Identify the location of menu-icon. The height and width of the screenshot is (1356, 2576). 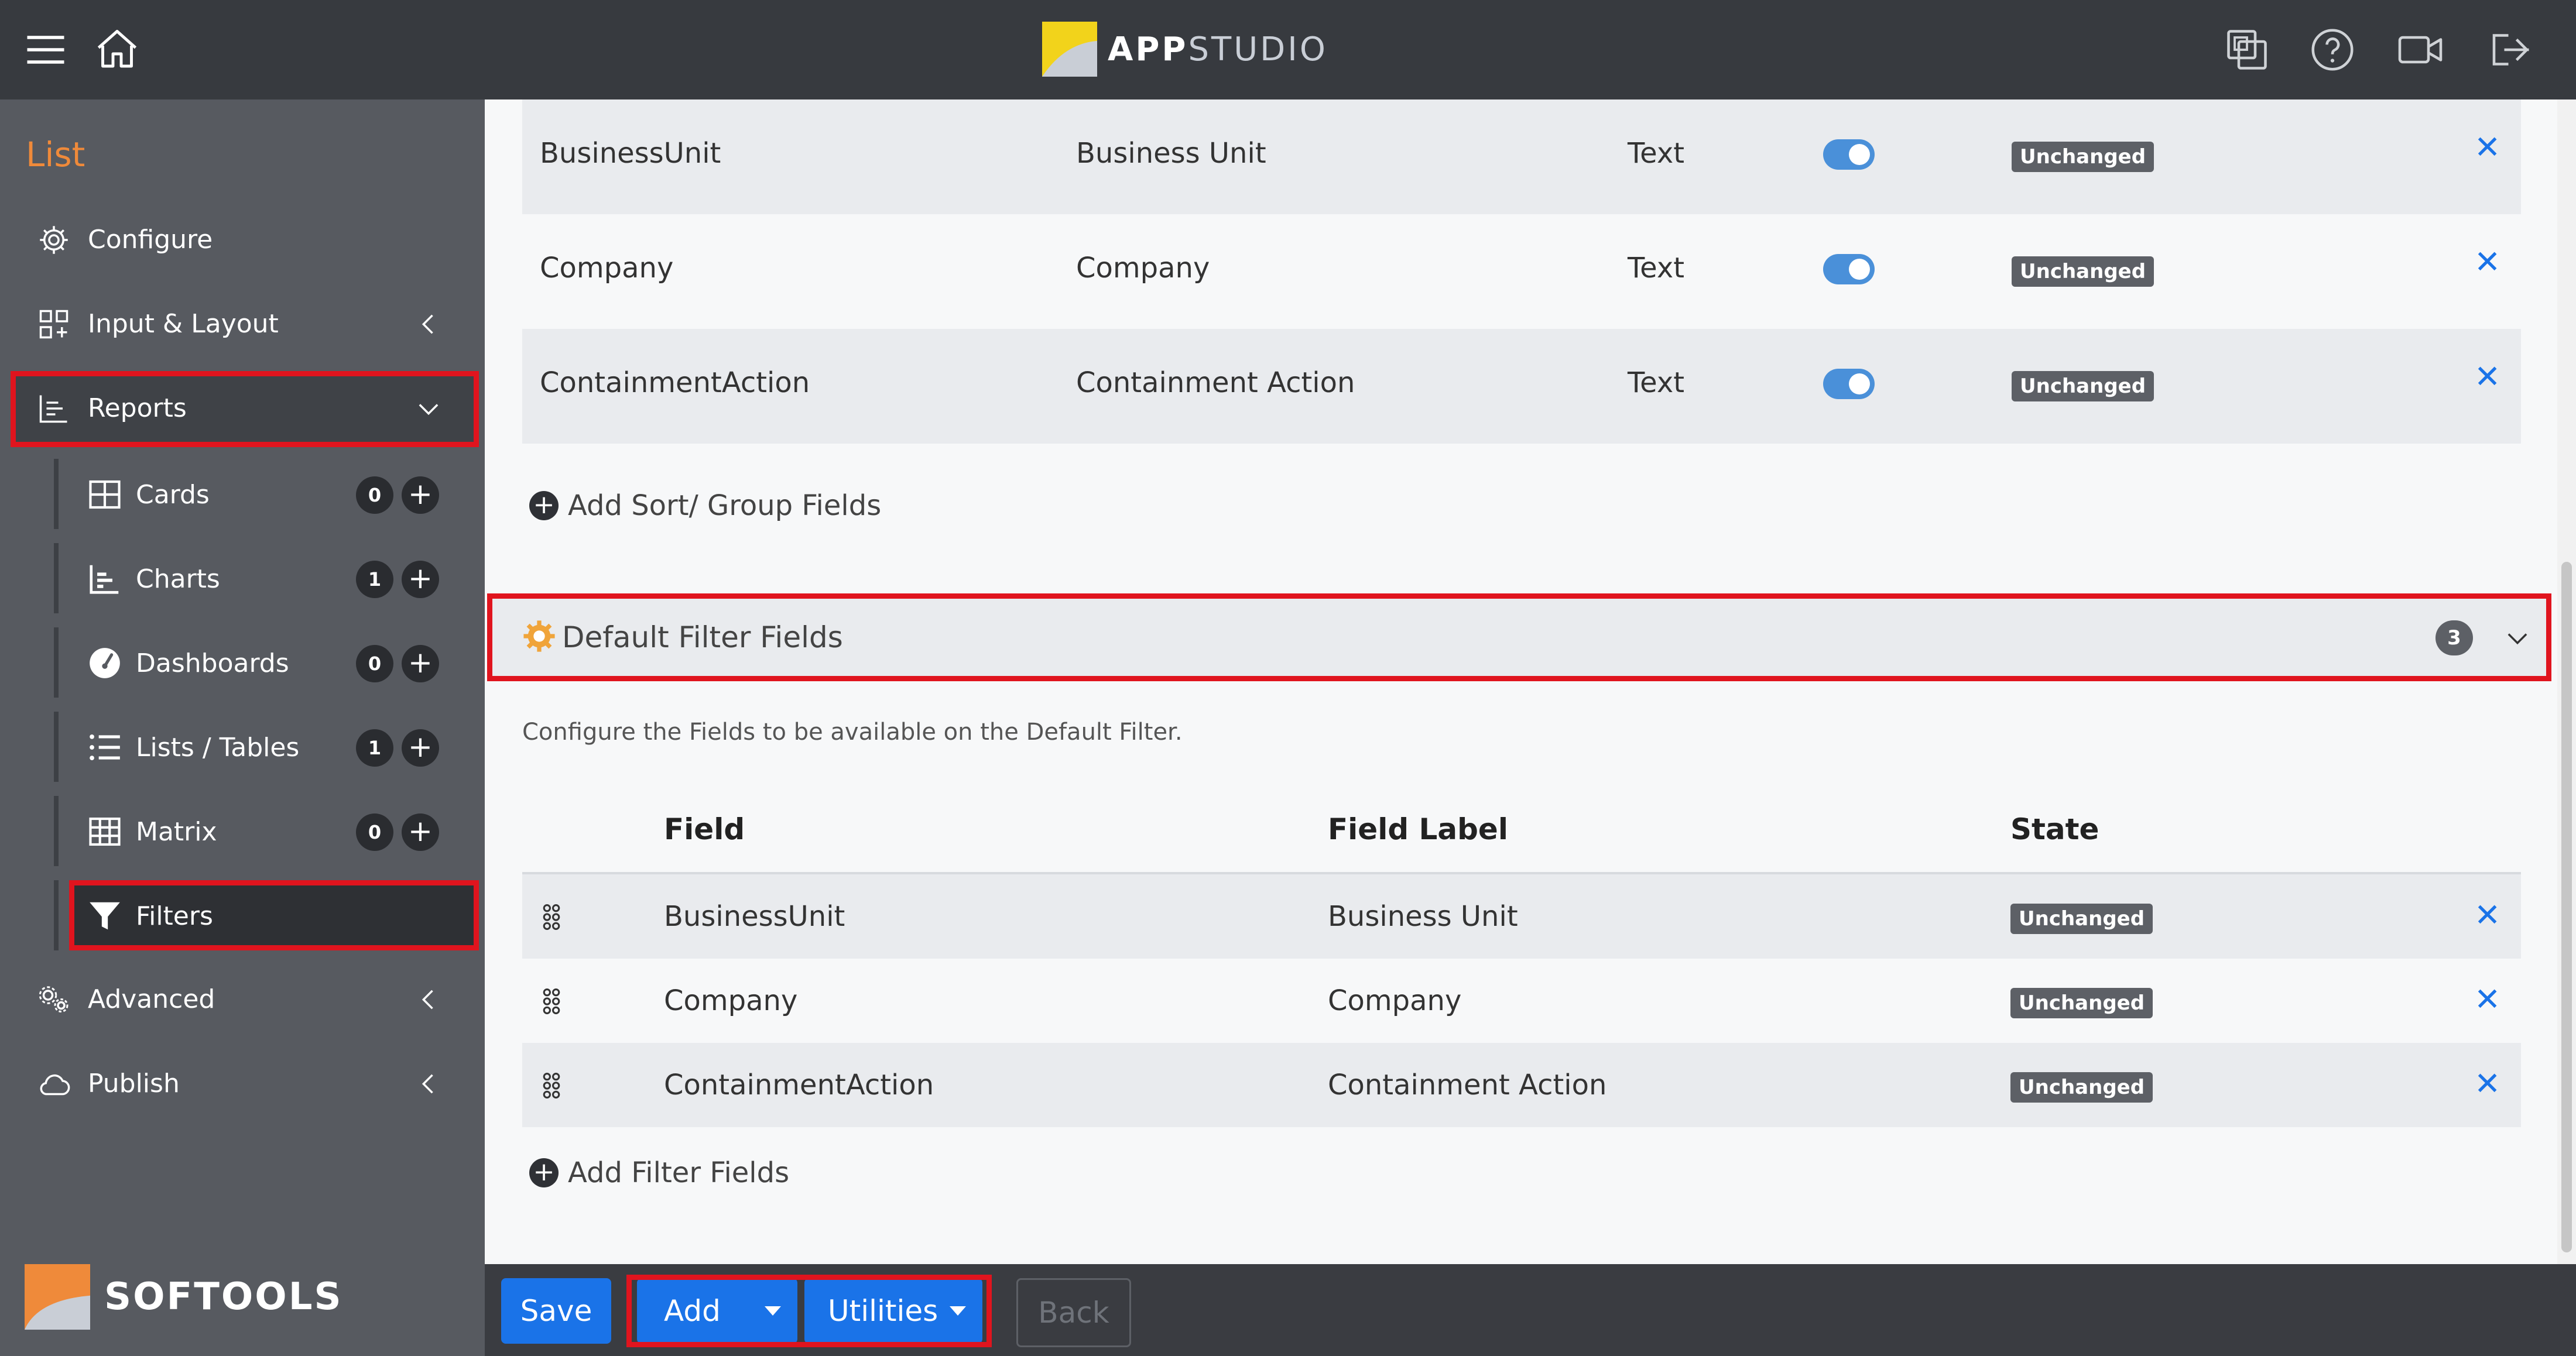
(45, 49).